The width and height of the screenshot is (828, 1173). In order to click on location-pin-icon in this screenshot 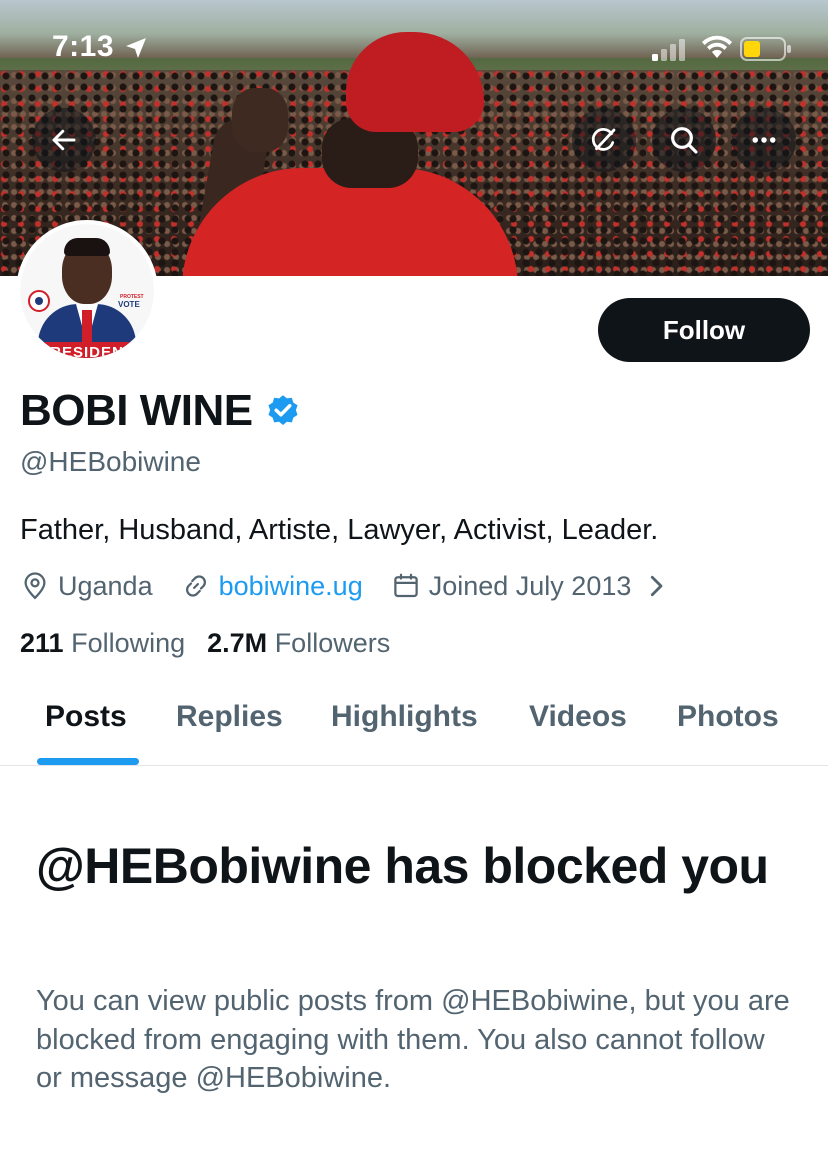, I will do `click(35, 586)`.